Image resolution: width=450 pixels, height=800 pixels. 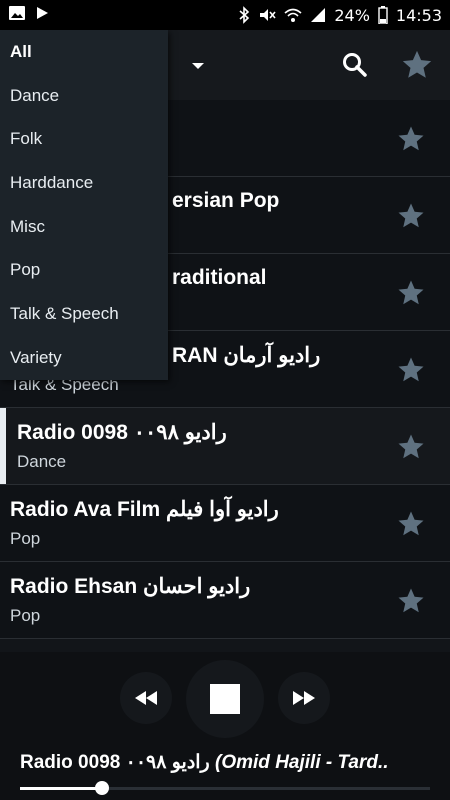 I want to click on rewind-icon, so click(x=146, y=698).